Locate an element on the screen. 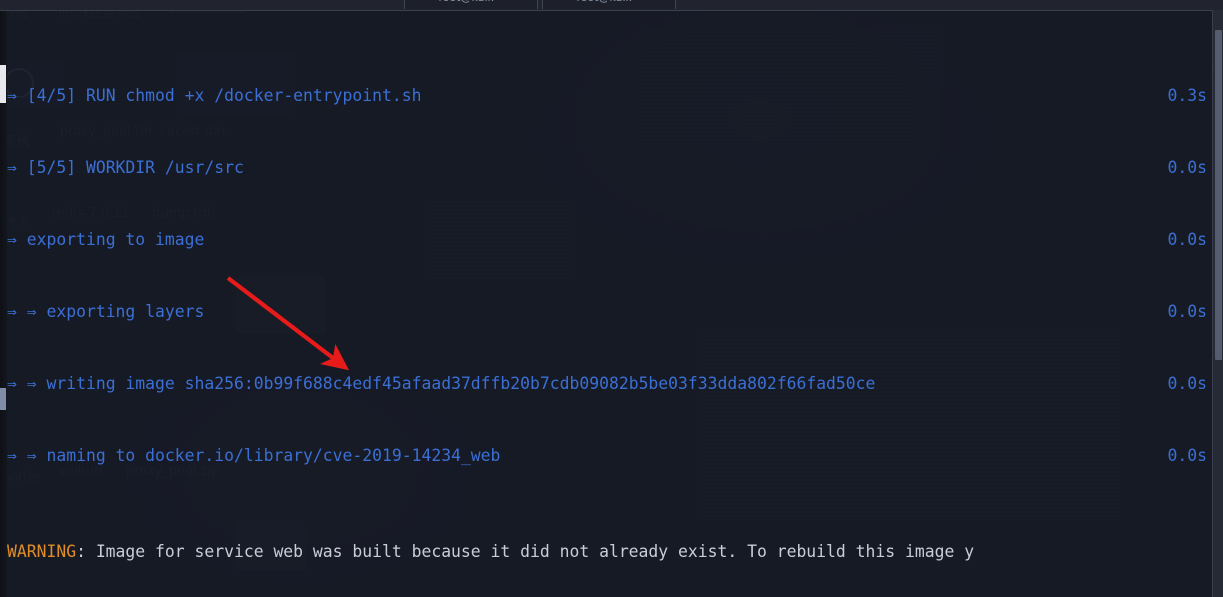 This screenshot has width=1223, height=597. build-step-duration: 0.3s is located at coordinates (1187, 95).